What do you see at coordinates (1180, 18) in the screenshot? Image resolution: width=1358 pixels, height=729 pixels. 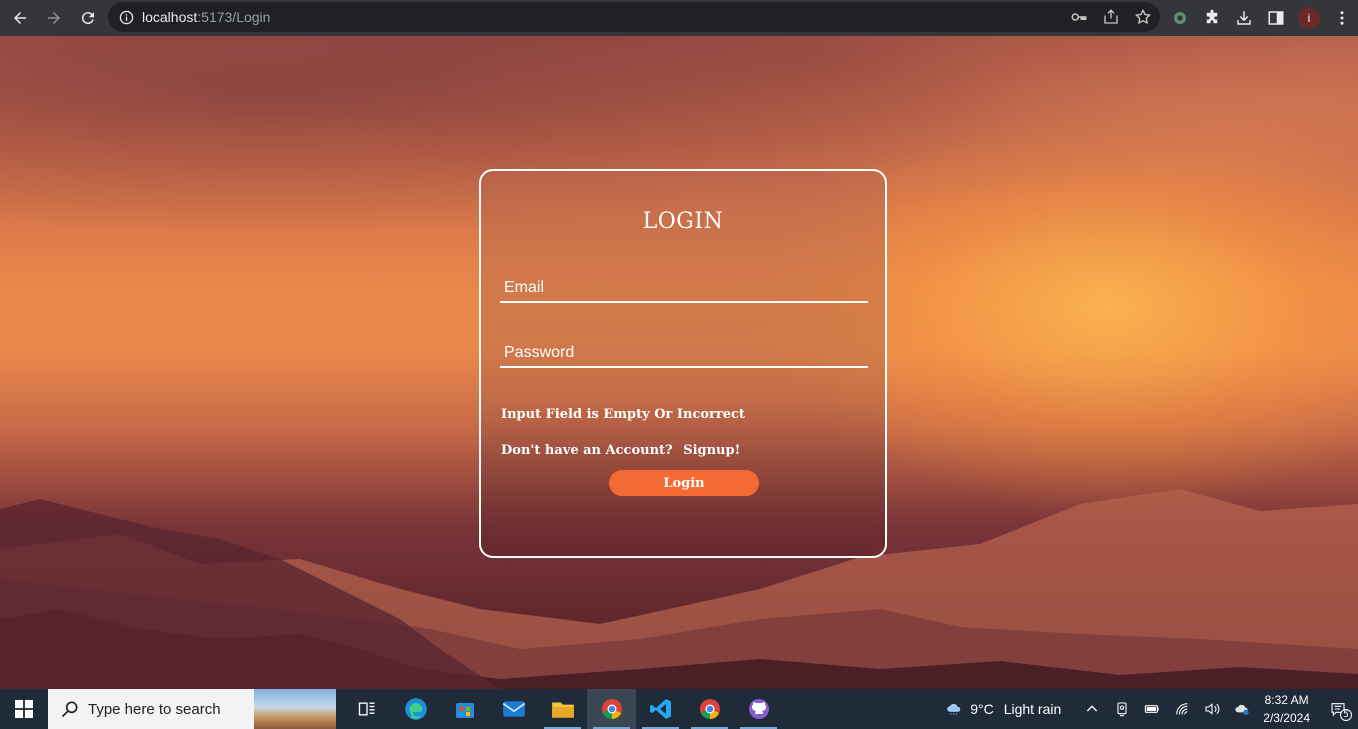 I see `extension-gear-icon` at bounding box center [1180, 18].